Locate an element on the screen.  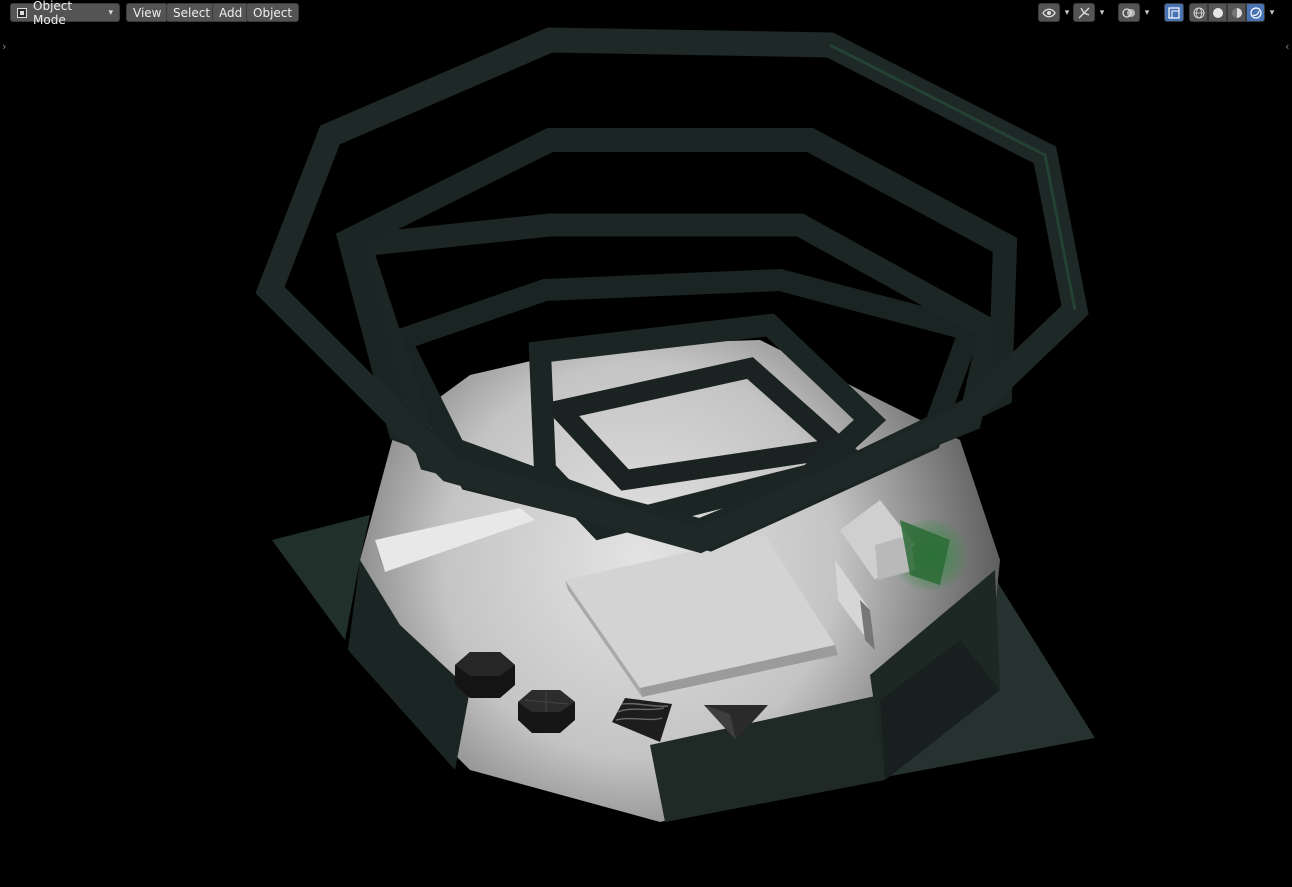
shading-group: ▾ is located at coordinates (1234, 12).